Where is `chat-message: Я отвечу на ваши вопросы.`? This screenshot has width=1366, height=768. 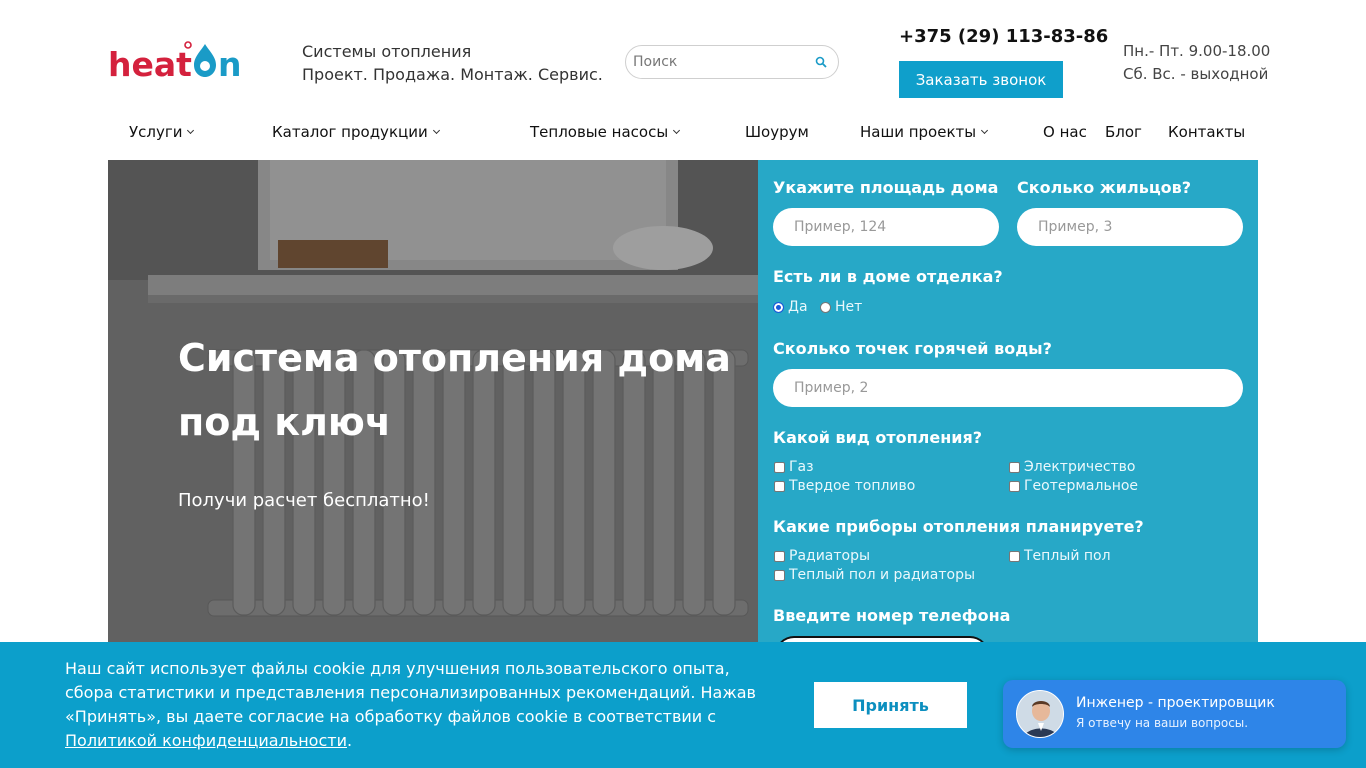 chat-message: Я отвечу на ваши вопросы. is located at coordinates (1162, 723).